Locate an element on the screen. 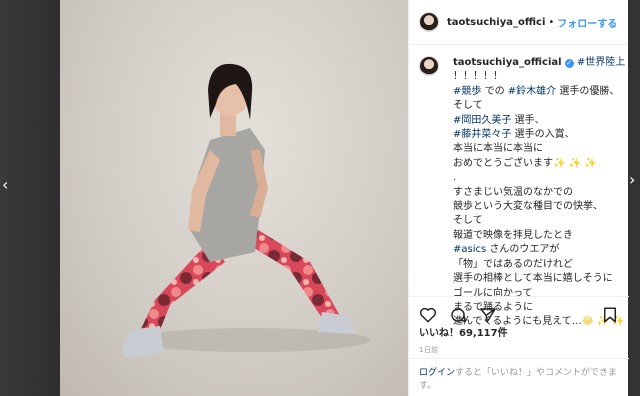 The height and width of the screenshot is (396, 640). avatar is located at coordinates (429, 22).